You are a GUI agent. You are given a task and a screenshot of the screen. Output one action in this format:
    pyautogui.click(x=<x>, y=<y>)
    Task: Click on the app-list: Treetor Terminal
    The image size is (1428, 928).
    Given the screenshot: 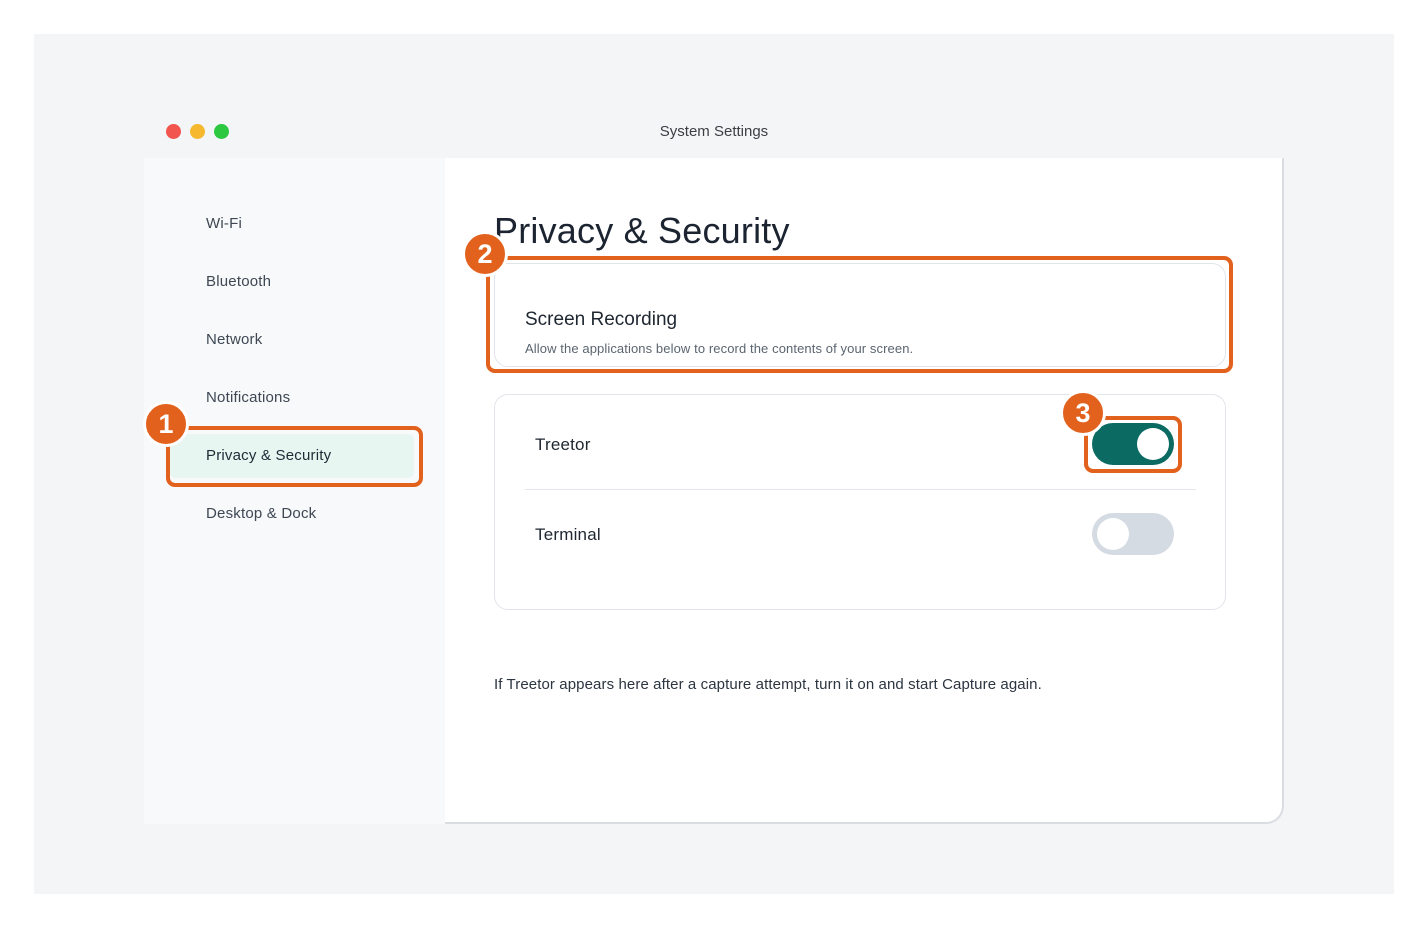 What is the action you would take?
    pyautogui.click(x=860, y=502)
    